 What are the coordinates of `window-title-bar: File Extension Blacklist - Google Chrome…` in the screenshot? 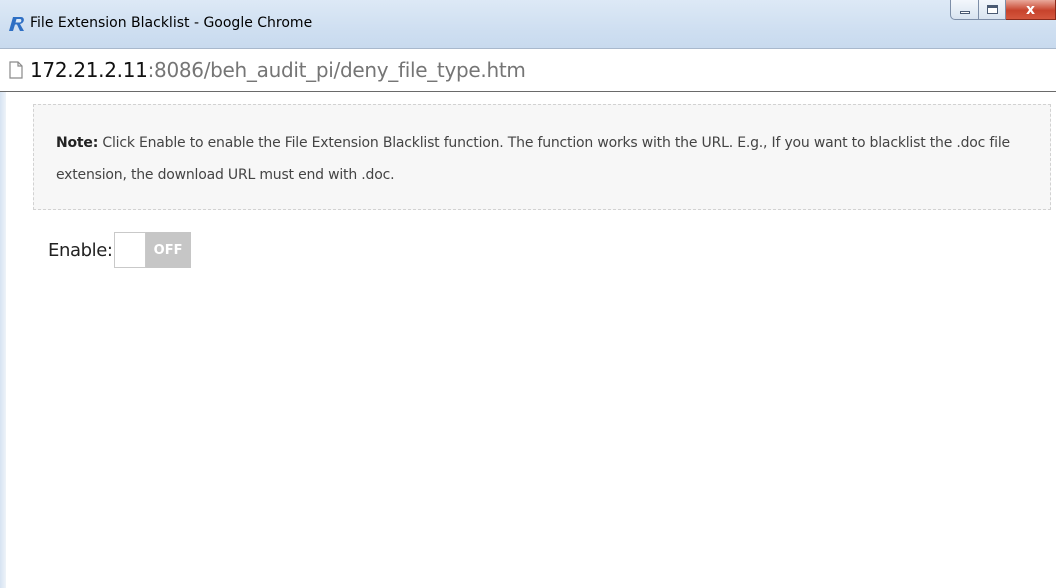 It's located at (528, 24).